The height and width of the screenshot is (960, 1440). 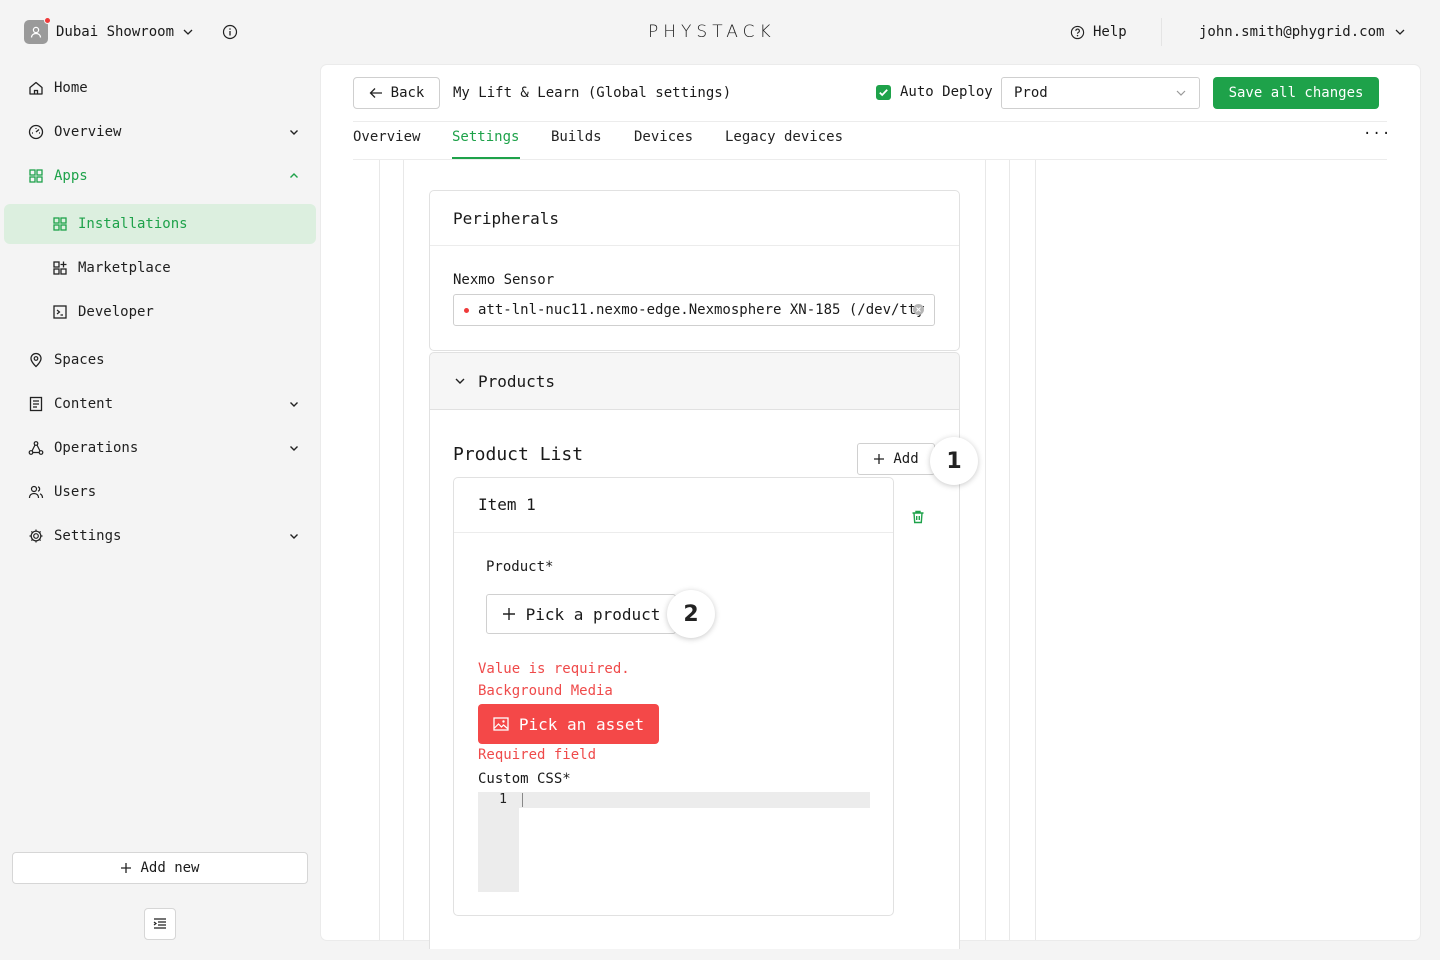 I want to click on sidebar-item-marketplace: Marketplace, so click(x=172, y=268).